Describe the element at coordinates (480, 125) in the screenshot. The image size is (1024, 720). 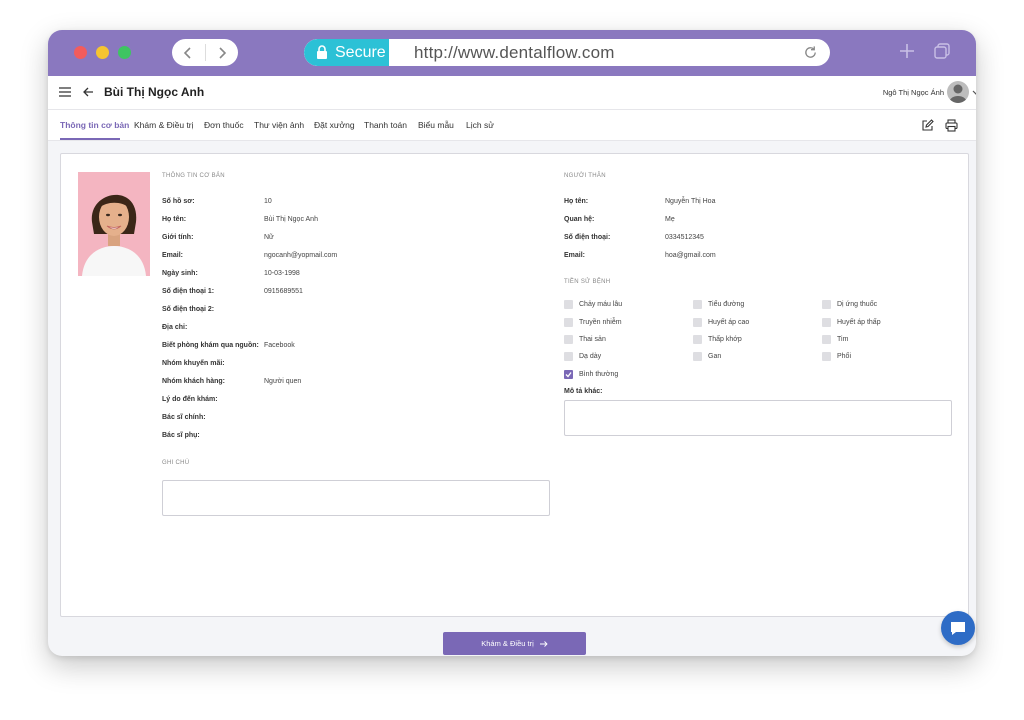
I see `tab-history: Lịch sử` at that location.